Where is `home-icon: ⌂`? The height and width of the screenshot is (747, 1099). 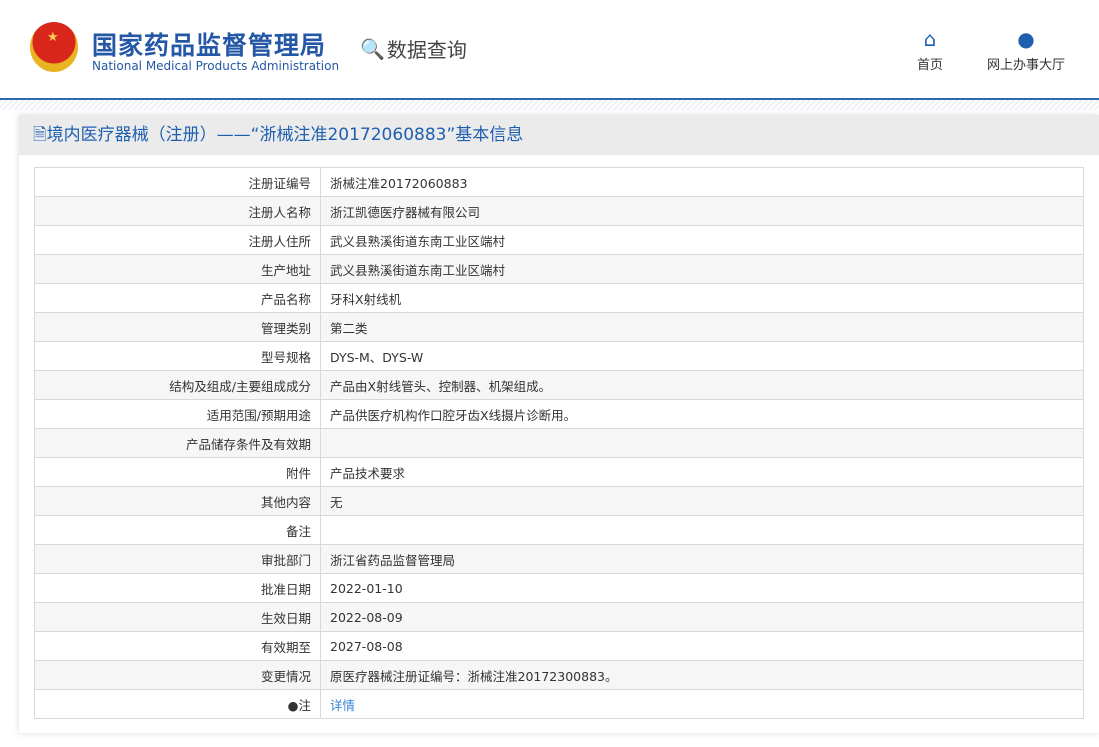 home-icon: ⌂ is located at coordinates (930, 39).